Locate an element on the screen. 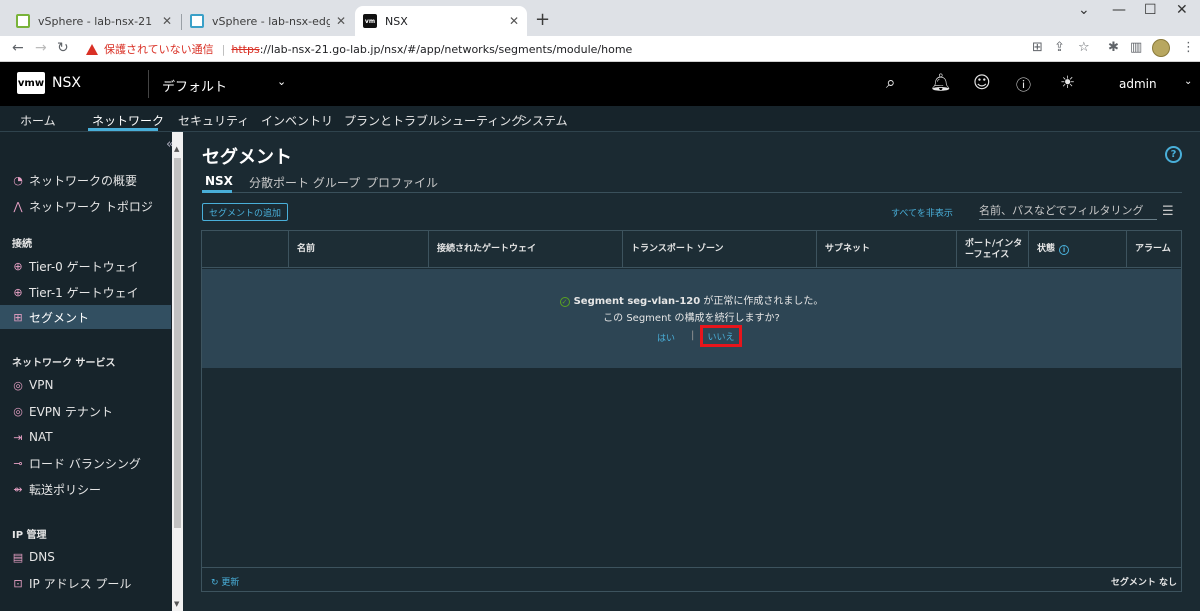 Image resolution: width=1200 pixels, height=611 pixels. share-icon: ⇪ is located at coordinates (1059, 47).